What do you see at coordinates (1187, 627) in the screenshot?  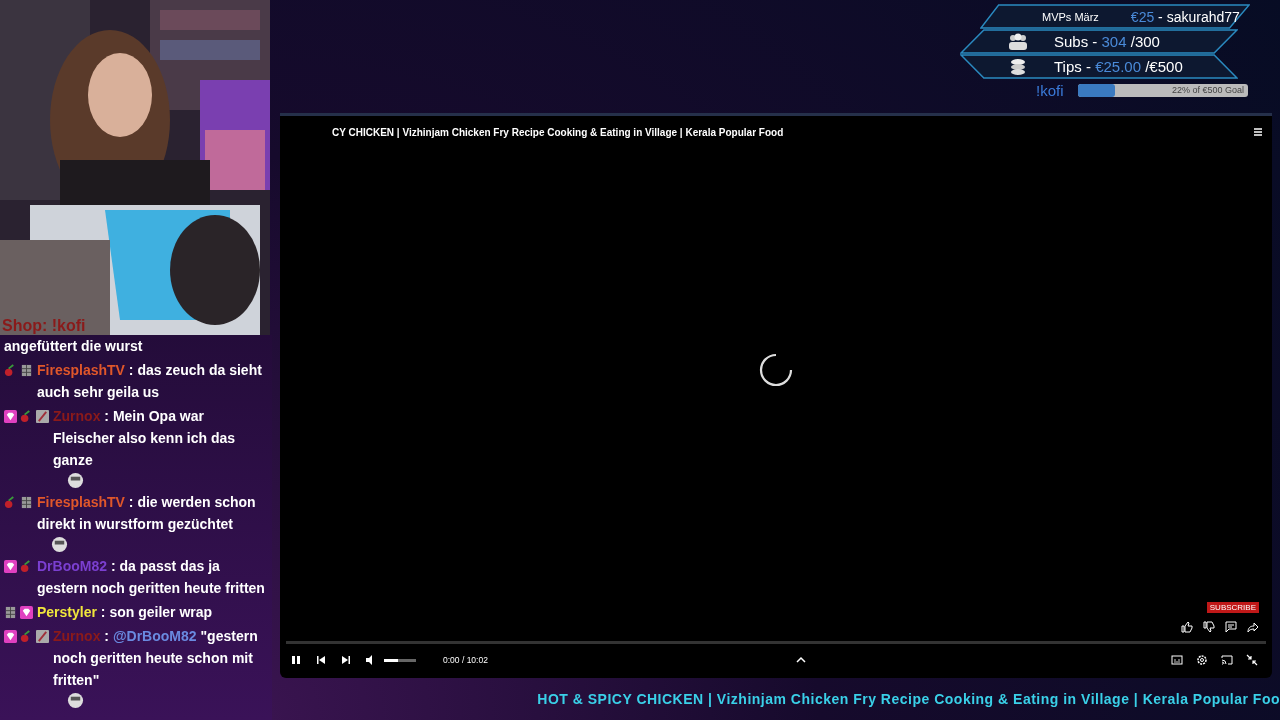 I see `thumbs-up-icon` at bounding box center [1187, 627].